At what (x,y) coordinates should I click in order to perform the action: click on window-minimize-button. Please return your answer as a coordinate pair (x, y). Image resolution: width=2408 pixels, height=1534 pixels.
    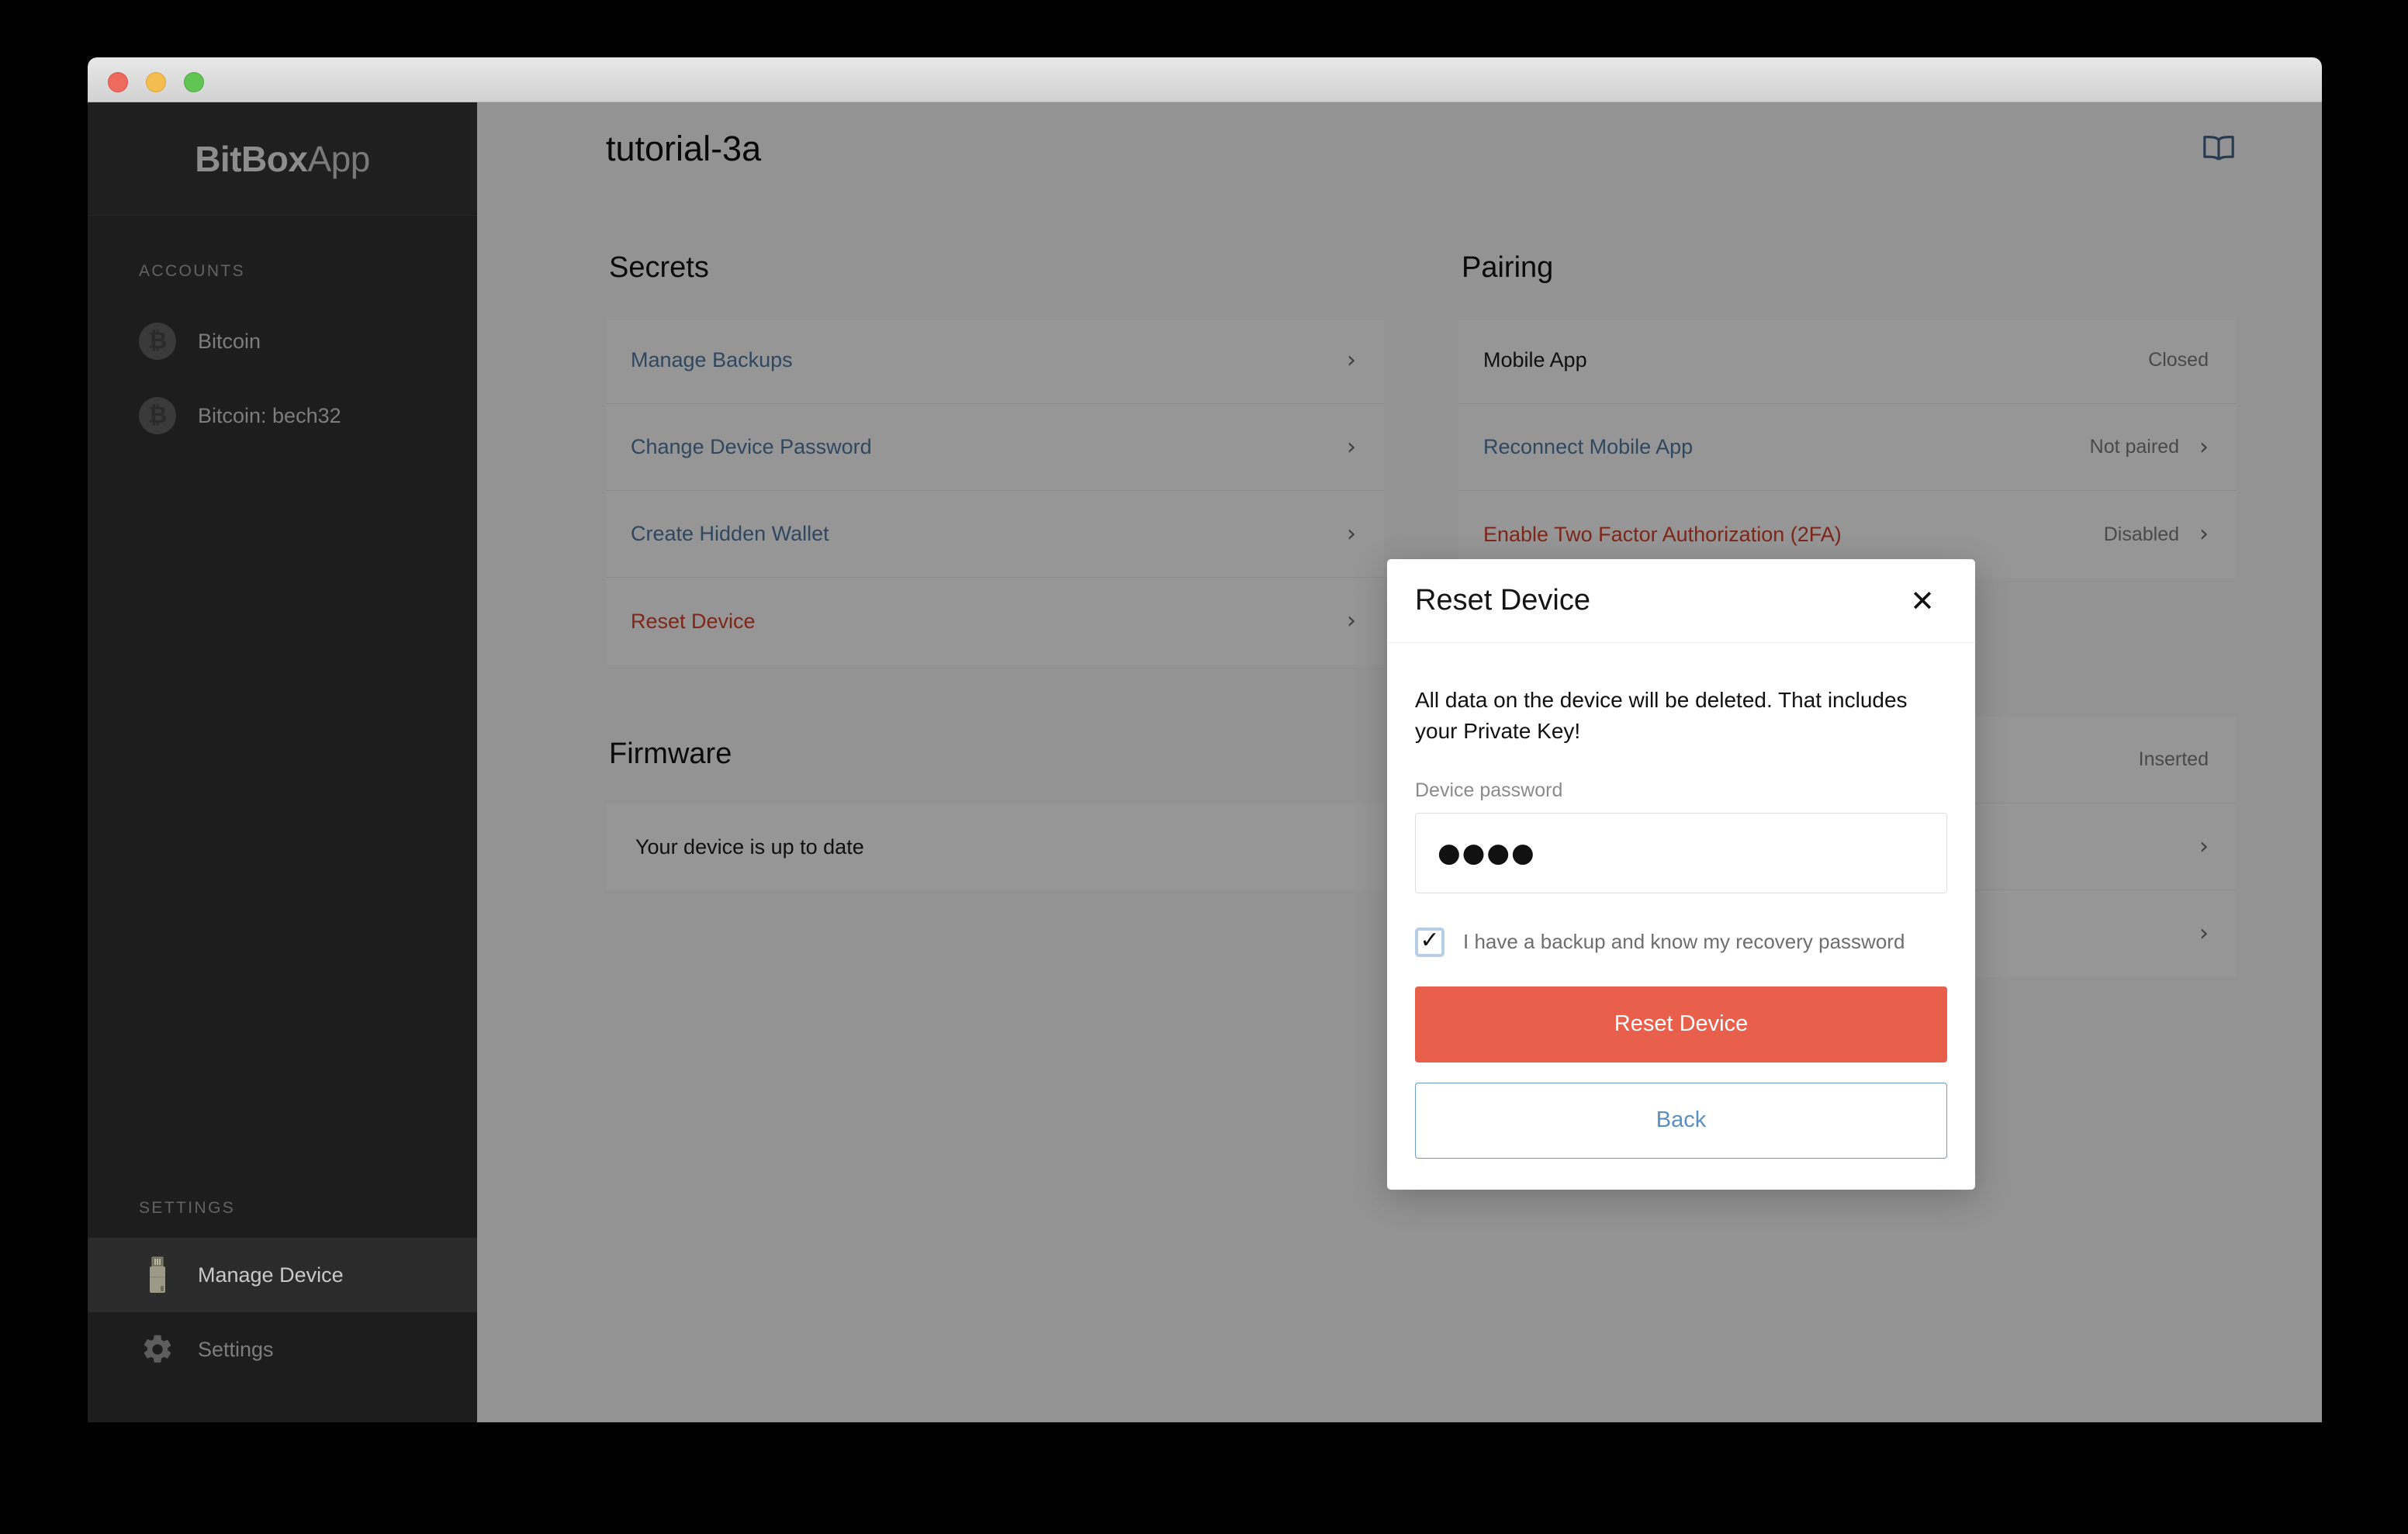
    Looking at the image, I should click on (156, 82).